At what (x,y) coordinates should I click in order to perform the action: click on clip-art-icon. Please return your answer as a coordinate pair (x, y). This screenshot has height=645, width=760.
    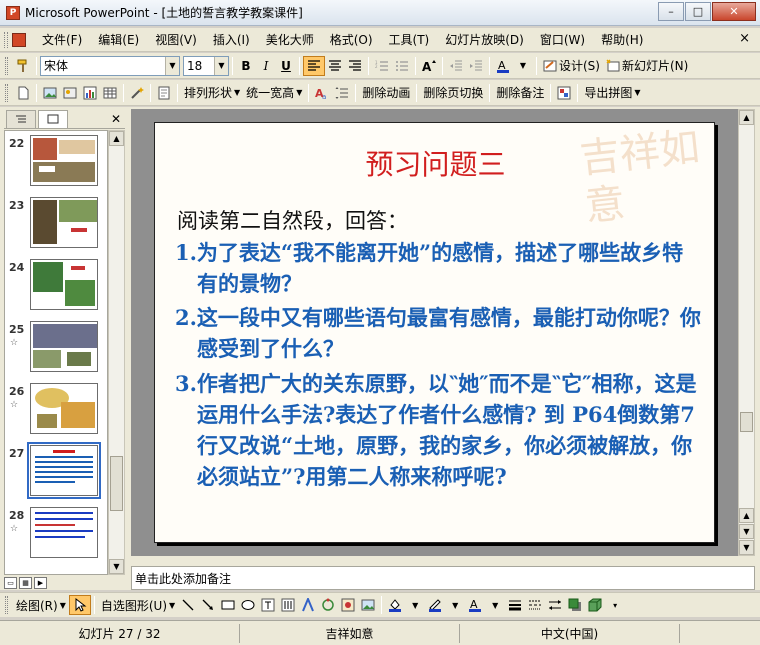
    Looking at the image, I should click on (348, 605).